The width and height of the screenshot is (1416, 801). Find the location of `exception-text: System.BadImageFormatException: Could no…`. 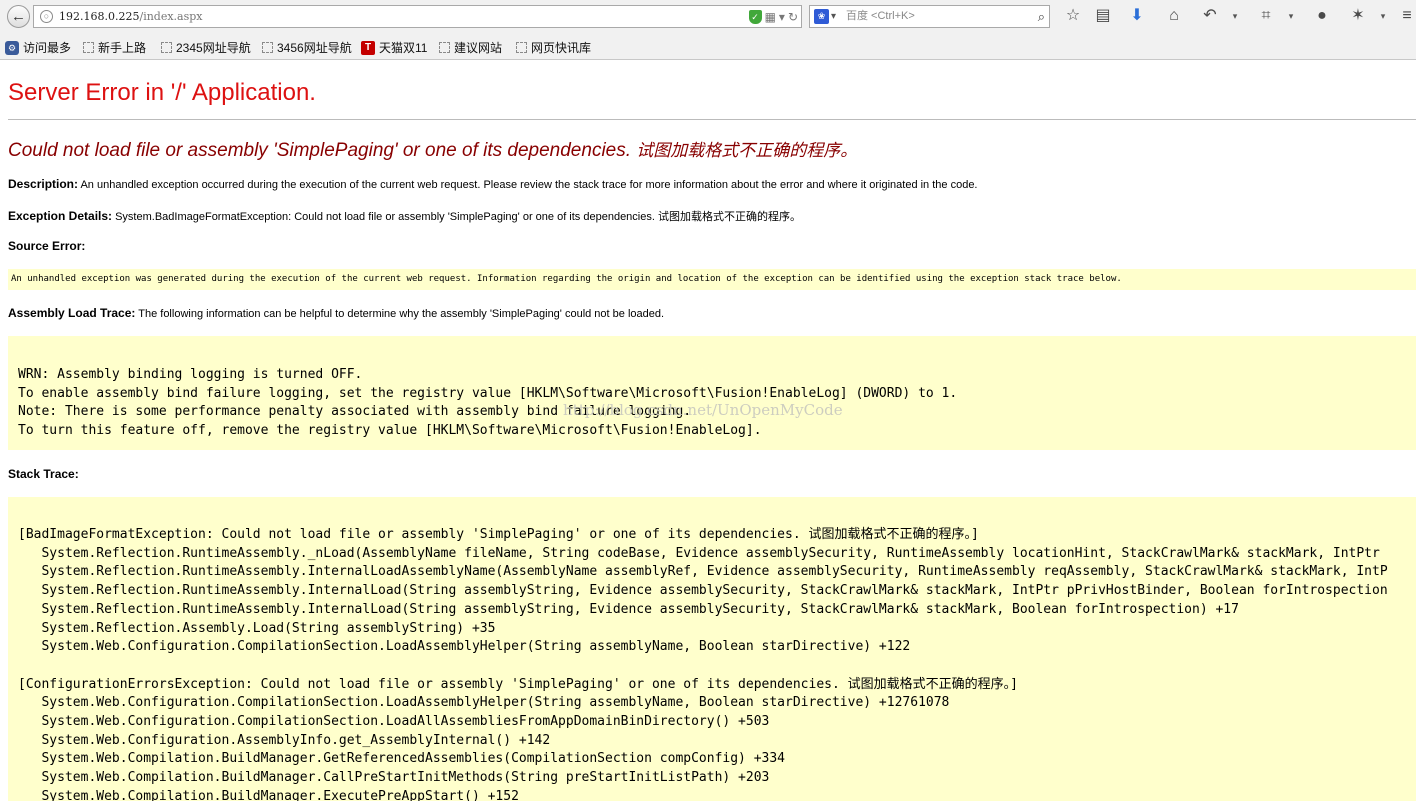

exception-text: System.BadImageFormatException: Could no… is located at coordinates (458, 217).